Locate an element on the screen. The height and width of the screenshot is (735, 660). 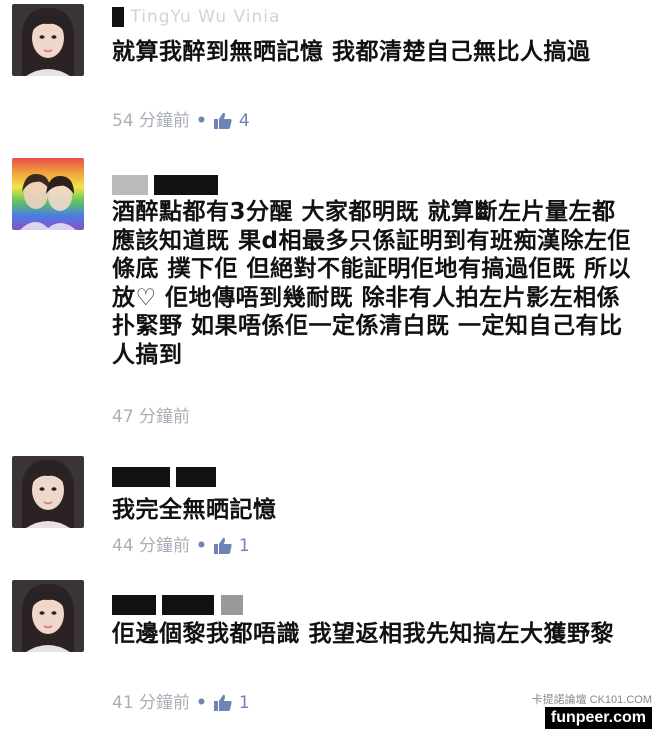
timestamp: 54 分鐘前 is located at coordinates (151, 121).